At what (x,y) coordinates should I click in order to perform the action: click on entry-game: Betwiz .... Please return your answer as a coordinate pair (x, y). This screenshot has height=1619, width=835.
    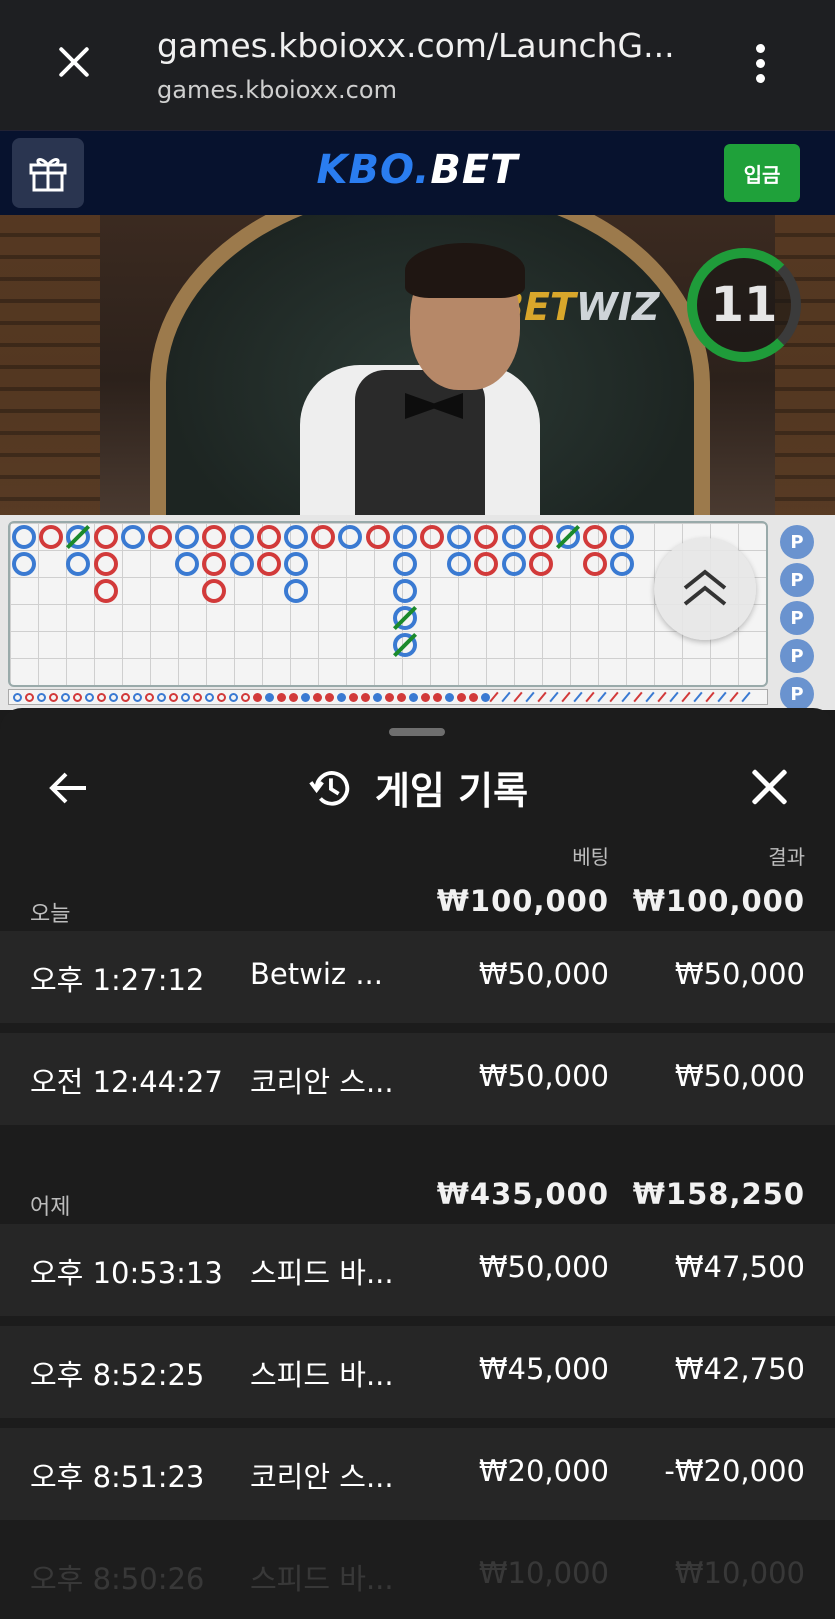
    Looking at the image, I should click on (316, 974).